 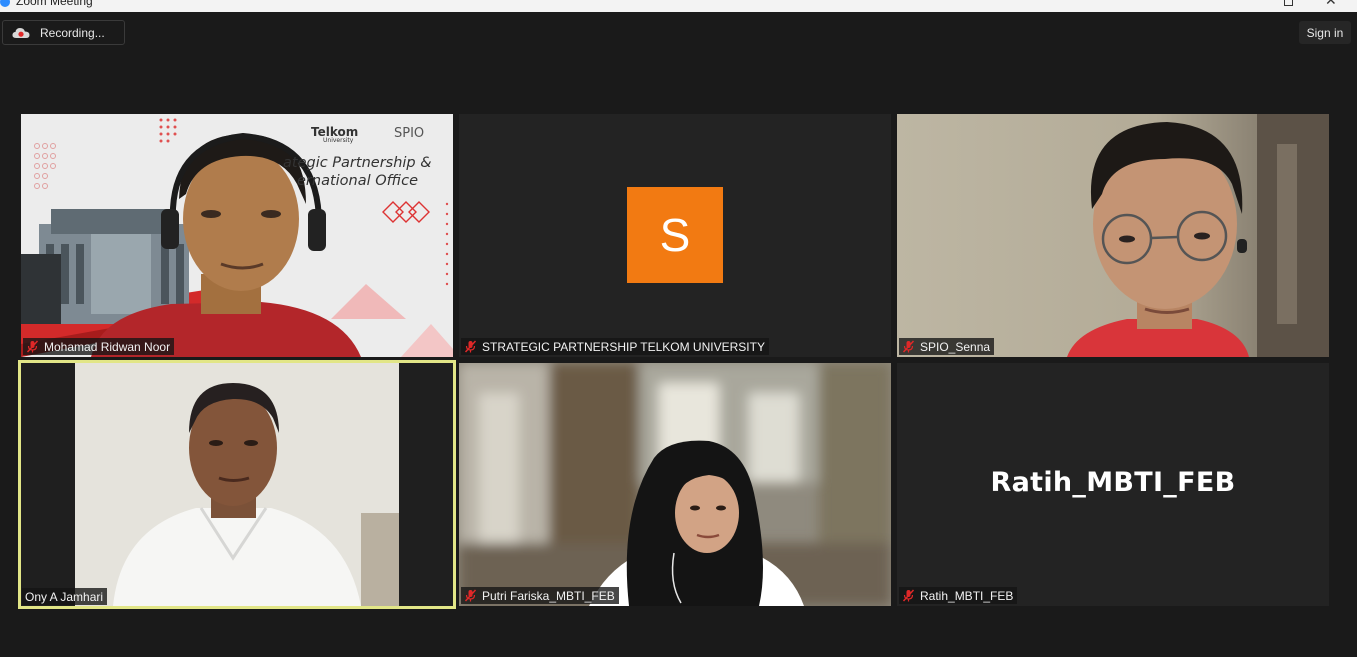 I want to click on participant-name-tag: Ratih_MBTI_FEB, so click(x=958, y=595).